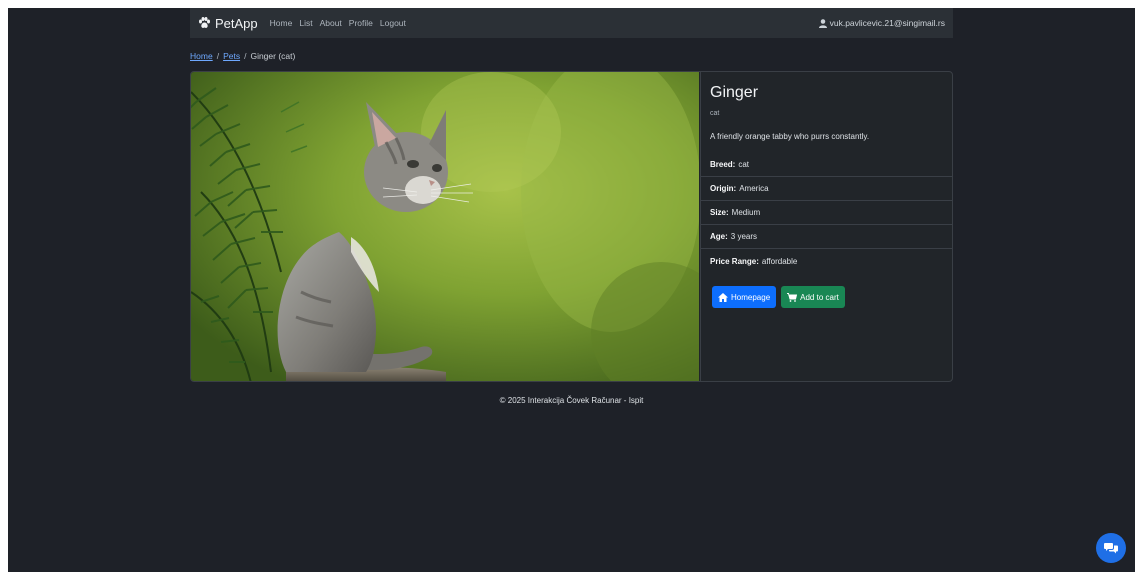 The width and height of the screenshot is (1135, 572). I want to click on attr-label: Age:, so click(719, 236).